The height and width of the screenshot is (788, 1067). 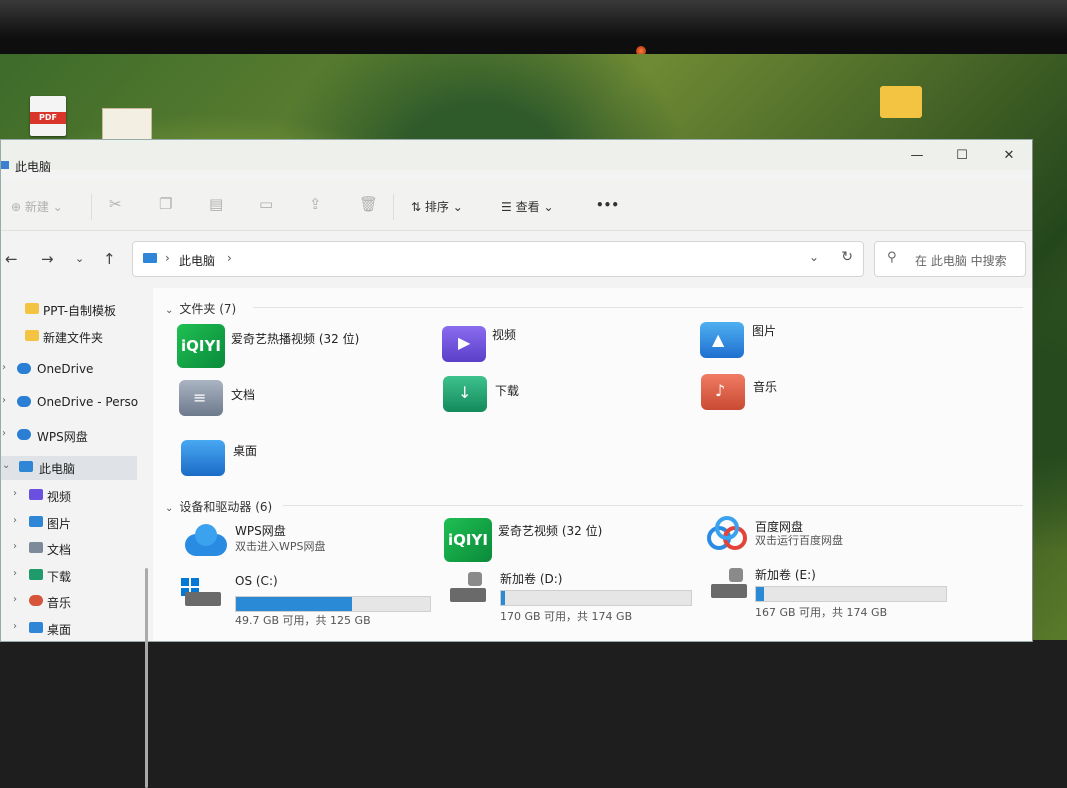 I want to click on music-icon, so click(x=36, y=600).